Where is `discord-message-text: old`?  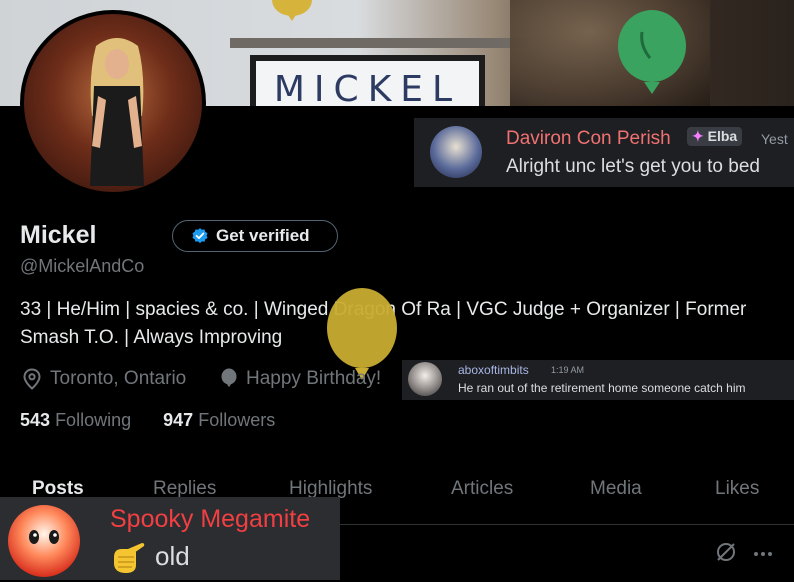 discord-message-text: old is located at coordinates (172, 556).